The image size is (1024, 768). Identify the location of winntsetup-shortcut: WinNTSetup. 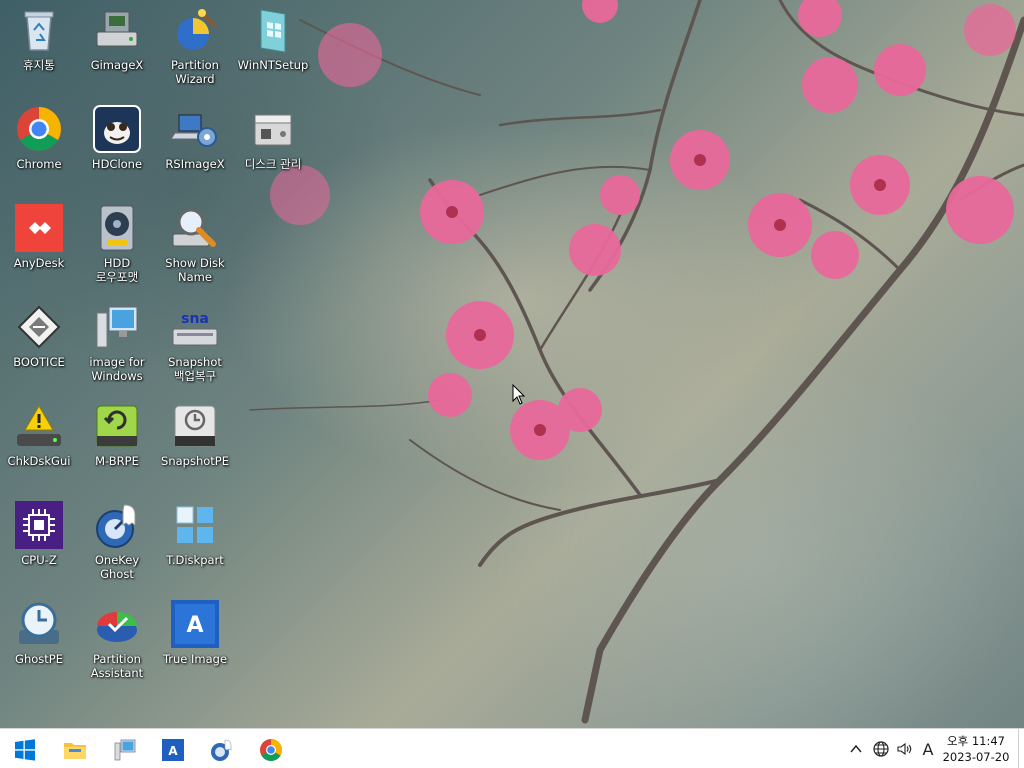
(273, 39).